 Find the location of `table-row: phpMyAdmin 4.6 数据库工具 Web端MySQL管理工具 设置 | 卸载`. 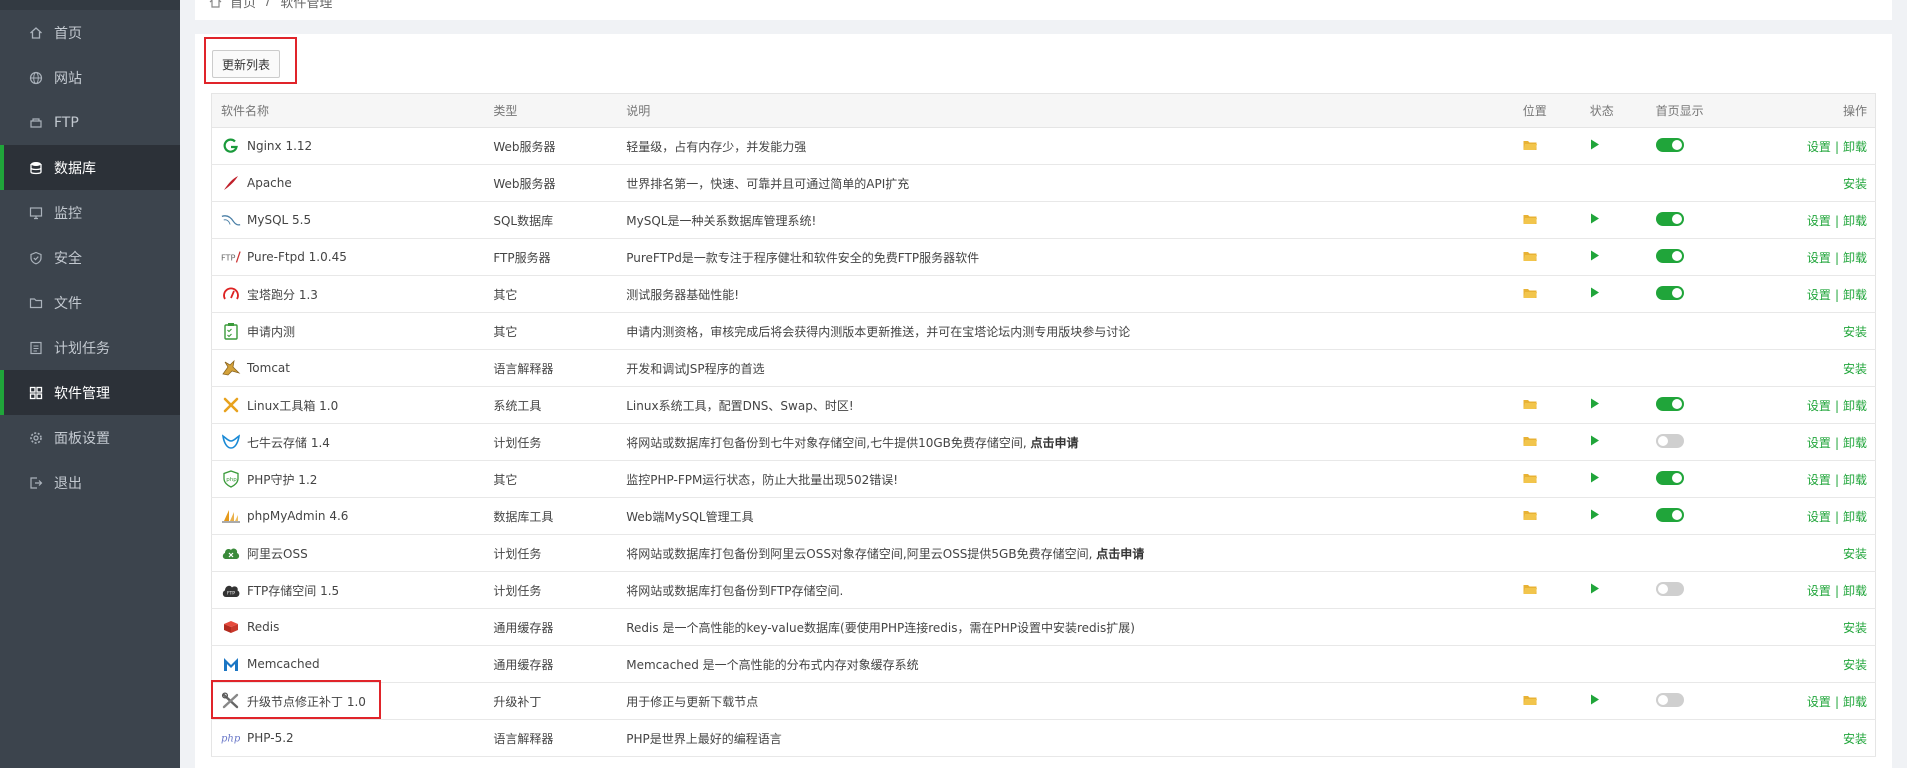

table-row: phpMyAdmin 4.6 数据库工具 Web端MySQL管理工具 设置 | 卸载 is located at coordinates (1043, 516).